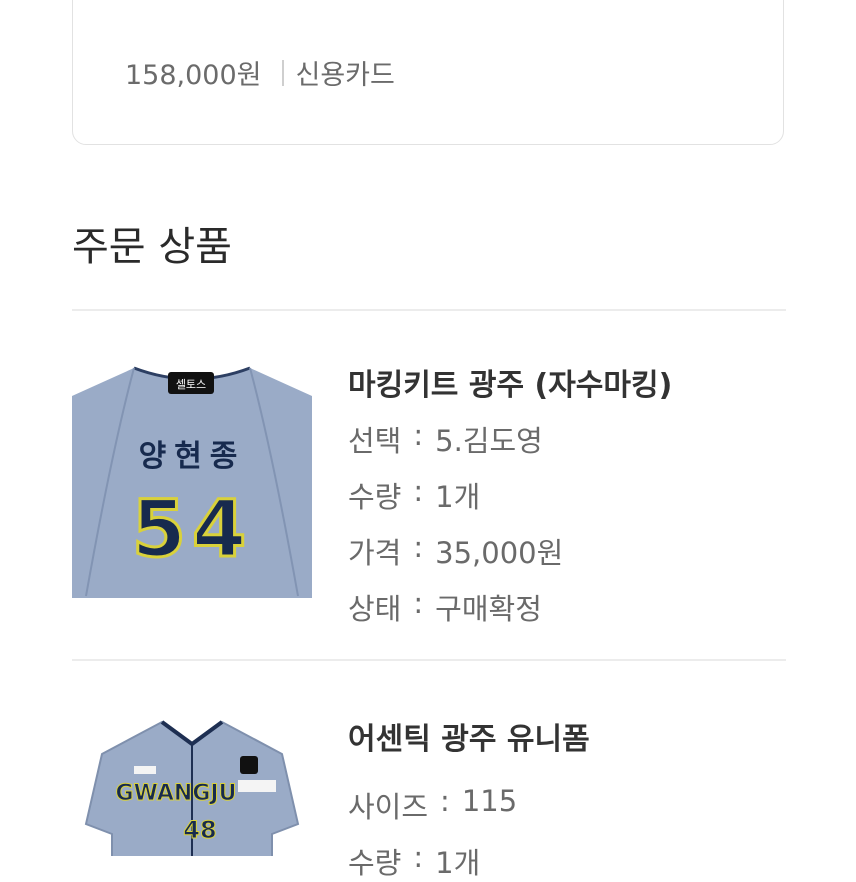 The image size is (856, 882). Describe the element at coordinates (193, 75) in the screenshot. I see `payment-amount: 158,000원` at that location.